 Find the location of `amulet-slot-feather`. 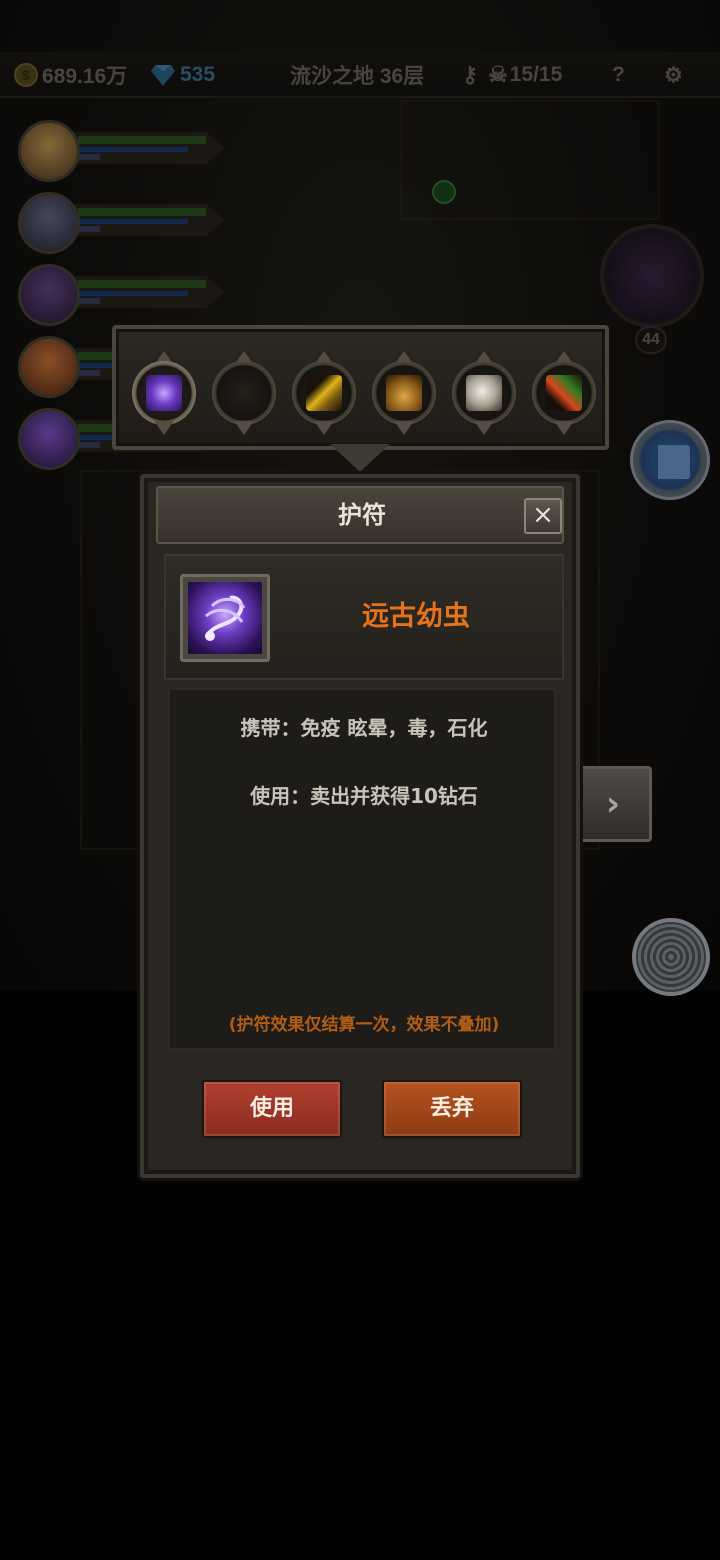

amulet-slot-feather is located at coordinates (324, 393).